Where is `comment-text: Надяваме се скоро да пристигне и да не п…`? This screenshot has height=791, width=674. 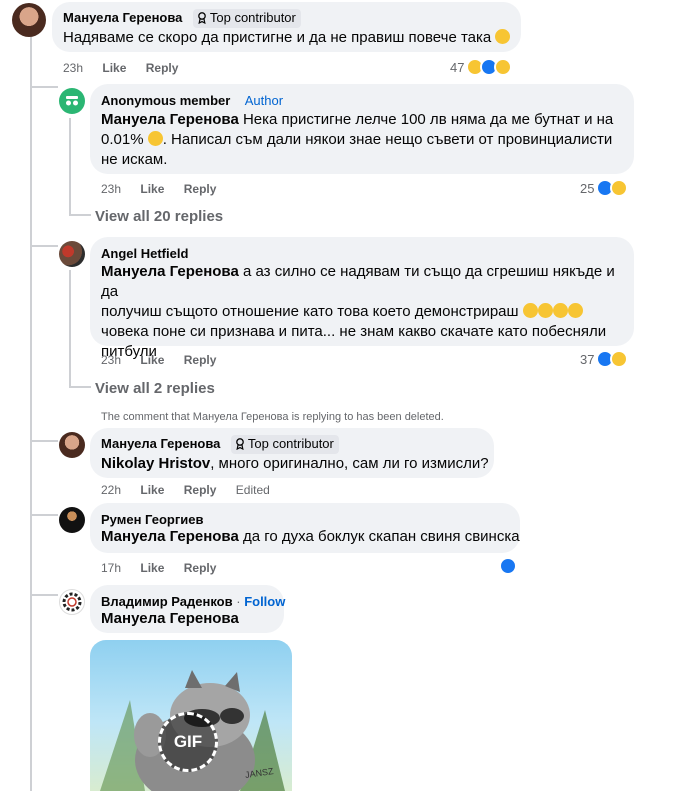 comment-text: Надяваме се скоро да пристигне и да не п… is located at coordinates (277, 37).